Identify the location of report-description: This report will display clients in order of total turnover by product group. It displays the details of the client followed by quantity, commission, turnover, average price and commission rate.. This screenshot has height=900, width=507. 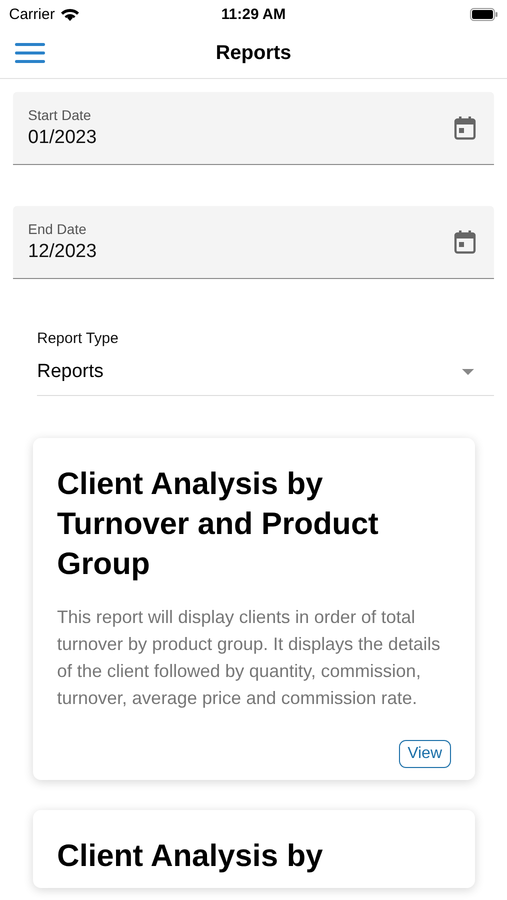
(249, 658).